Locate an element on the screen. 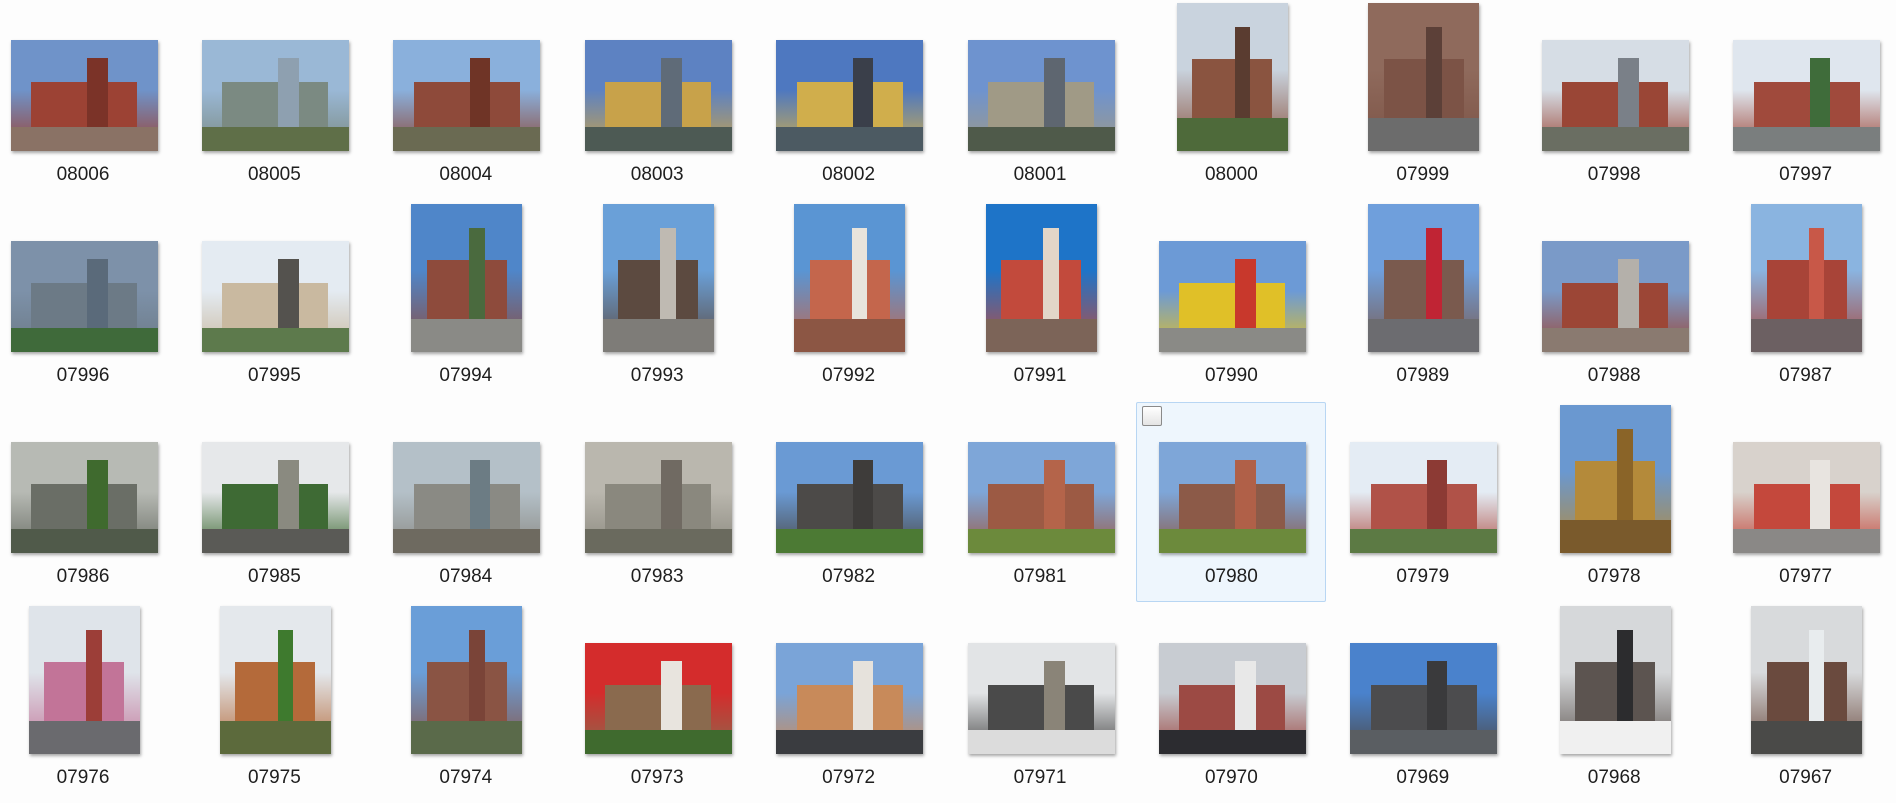 This screenshot has width=1896, height=803. file-item: 08000 is located at coordinates (1231, 100).